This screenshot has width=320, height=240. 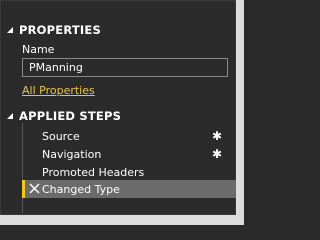 I want to click on step-changed-type: Changed Type, so click(x=129, y=189).